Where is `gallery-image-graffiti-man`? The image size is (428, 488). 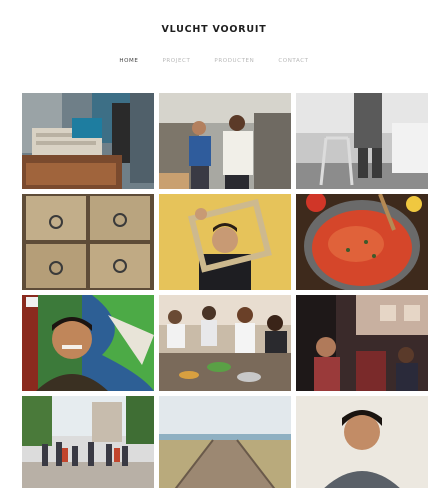 gallery-image-graffiti-man is located at coordinates (88, 343).